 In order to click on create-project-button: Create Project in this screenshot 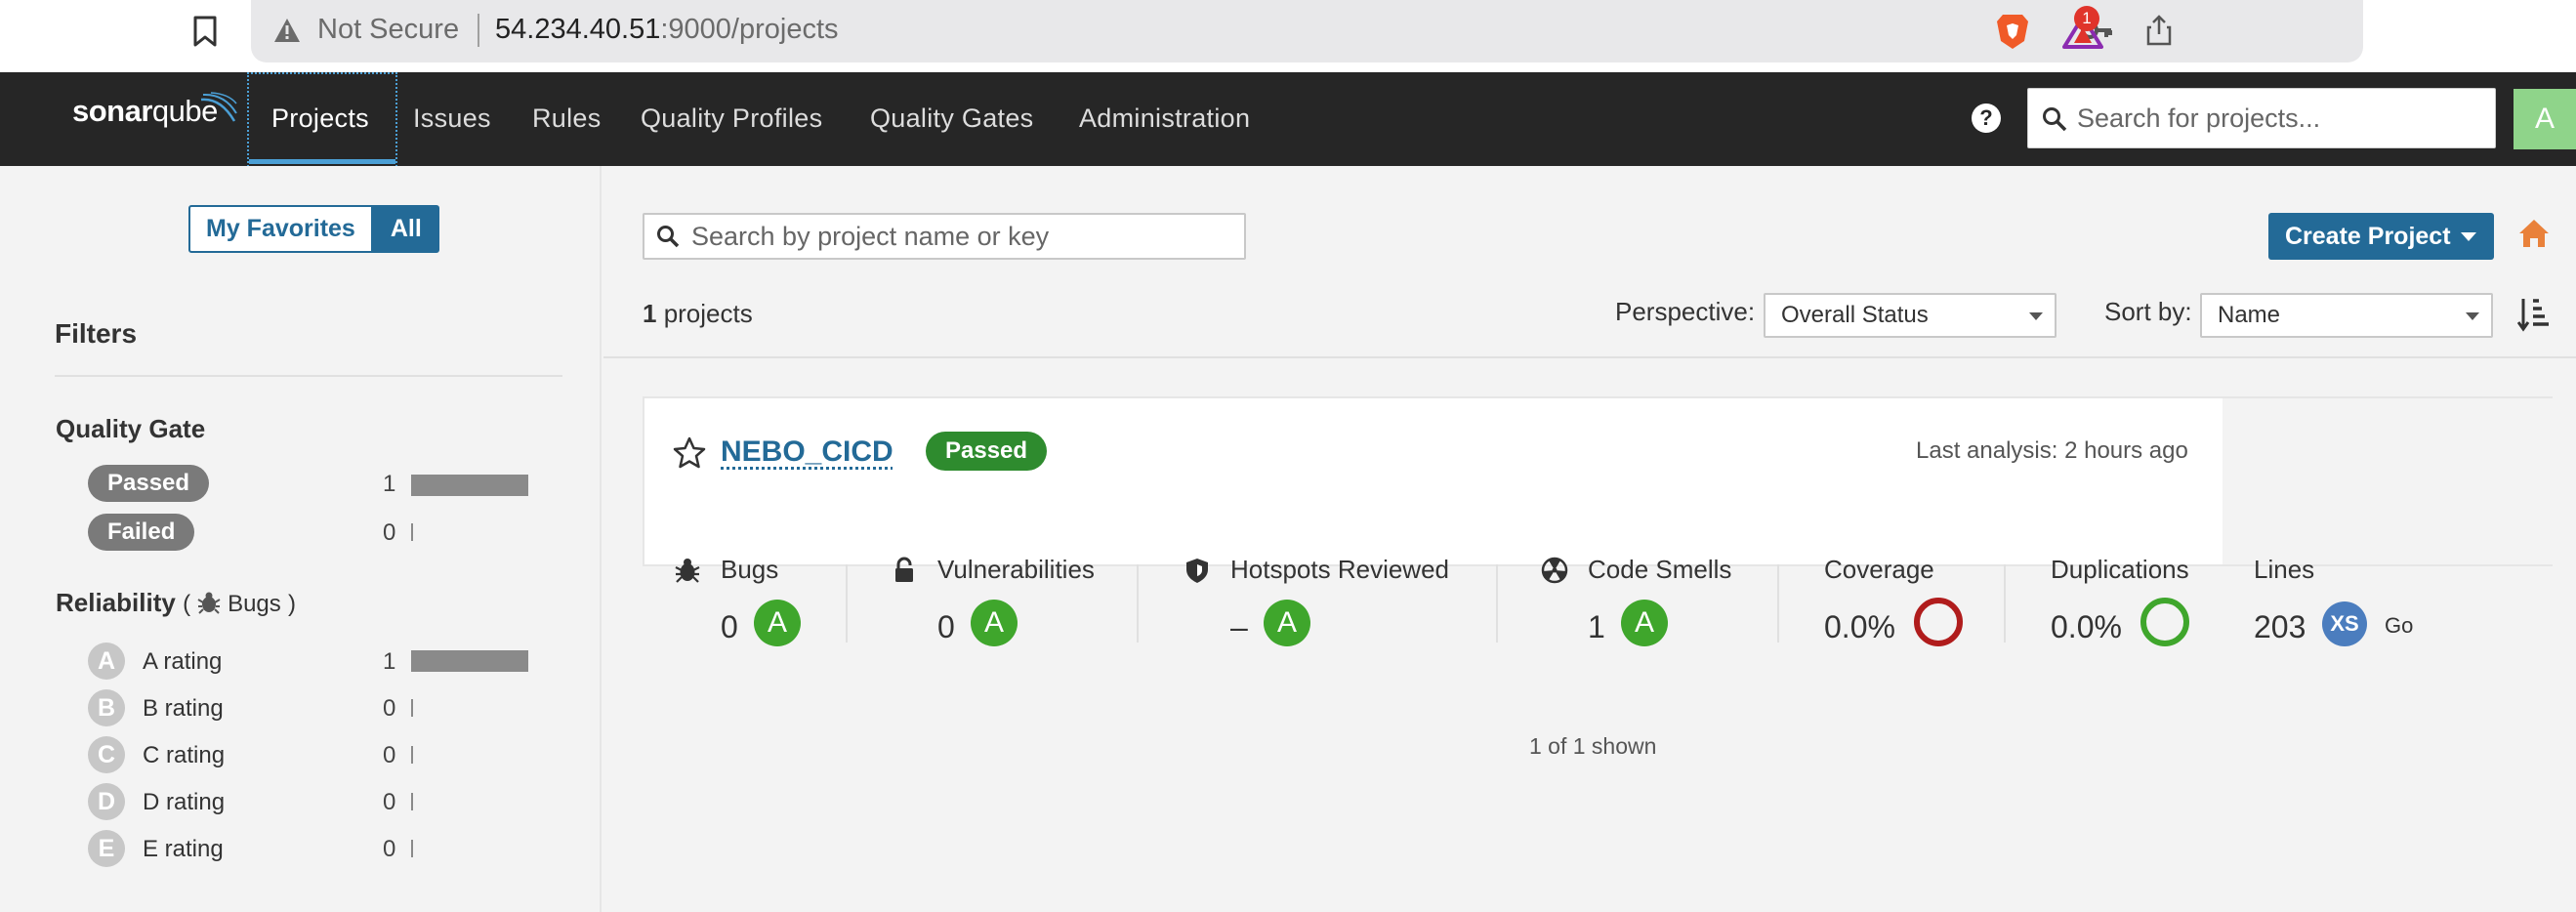, I will do `click(2381, 236)`.